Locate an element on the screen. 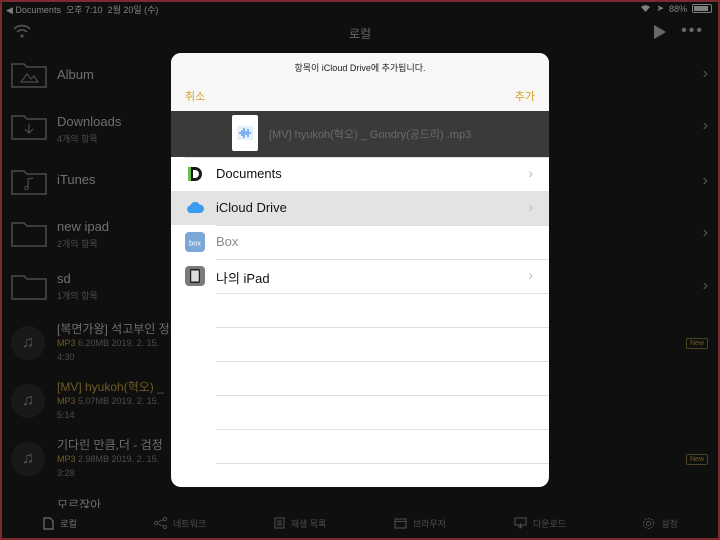 This screenshot has width=720, height=540. file-preview: [MV] hyukoh(혁오) _ Gondry(공드리) .mp3 is located at coordinates (360, 134).